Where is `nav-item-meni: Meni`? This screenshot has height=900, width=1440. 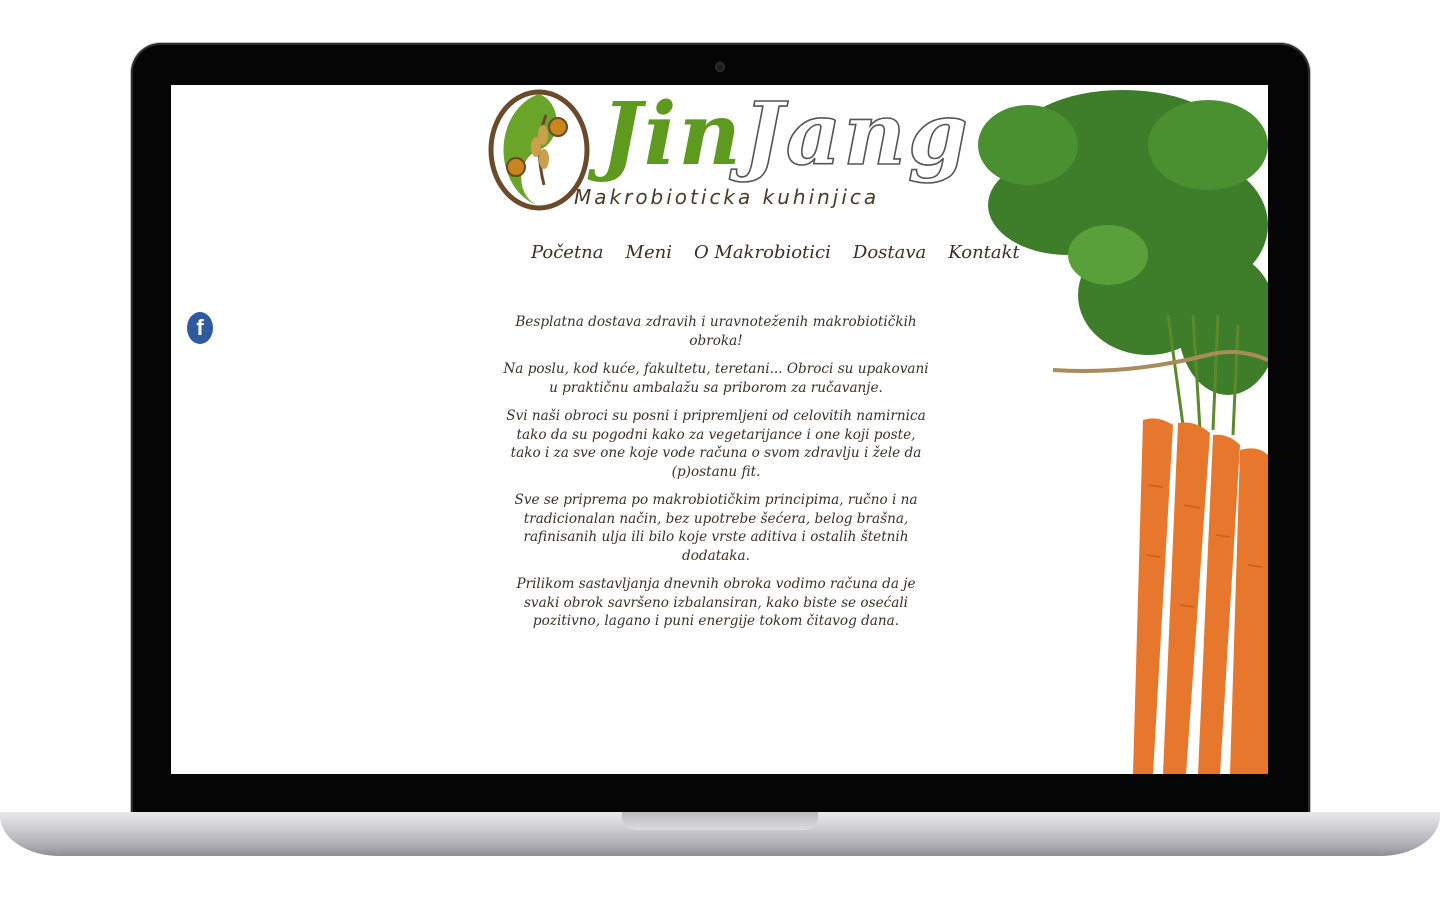 nav-item-meni: Meni is located at coordinates (649, 252).